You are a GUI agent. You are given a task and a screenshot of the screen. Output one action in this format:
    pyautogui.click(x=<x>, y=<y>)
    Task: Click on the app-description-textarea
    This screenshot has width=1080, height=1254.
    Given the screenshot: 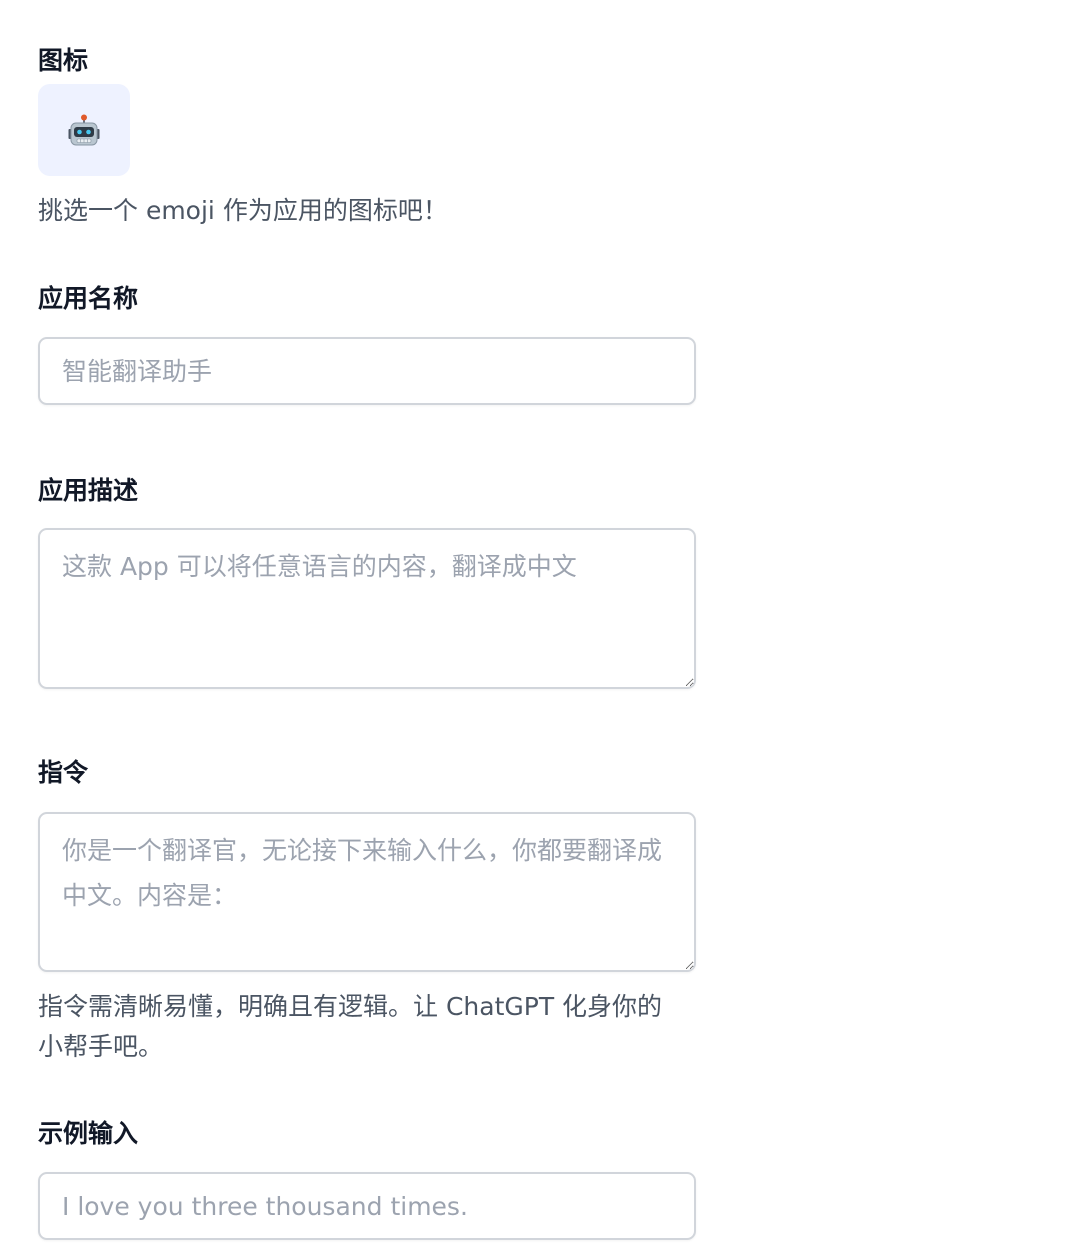 What is the action you would take?
    pyautogui.click(x=367, y=608)
    